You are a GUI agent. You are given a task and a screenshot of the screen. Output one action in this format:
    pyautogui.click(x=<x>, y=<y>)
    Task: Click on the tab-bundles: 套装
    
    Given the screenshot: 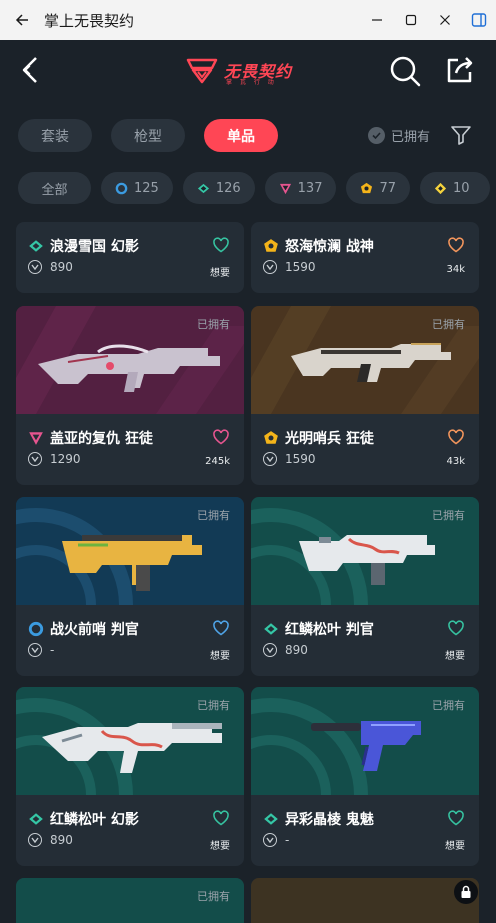 What is the action you would take?
    pyautogui.click(x=55, y=135)
    